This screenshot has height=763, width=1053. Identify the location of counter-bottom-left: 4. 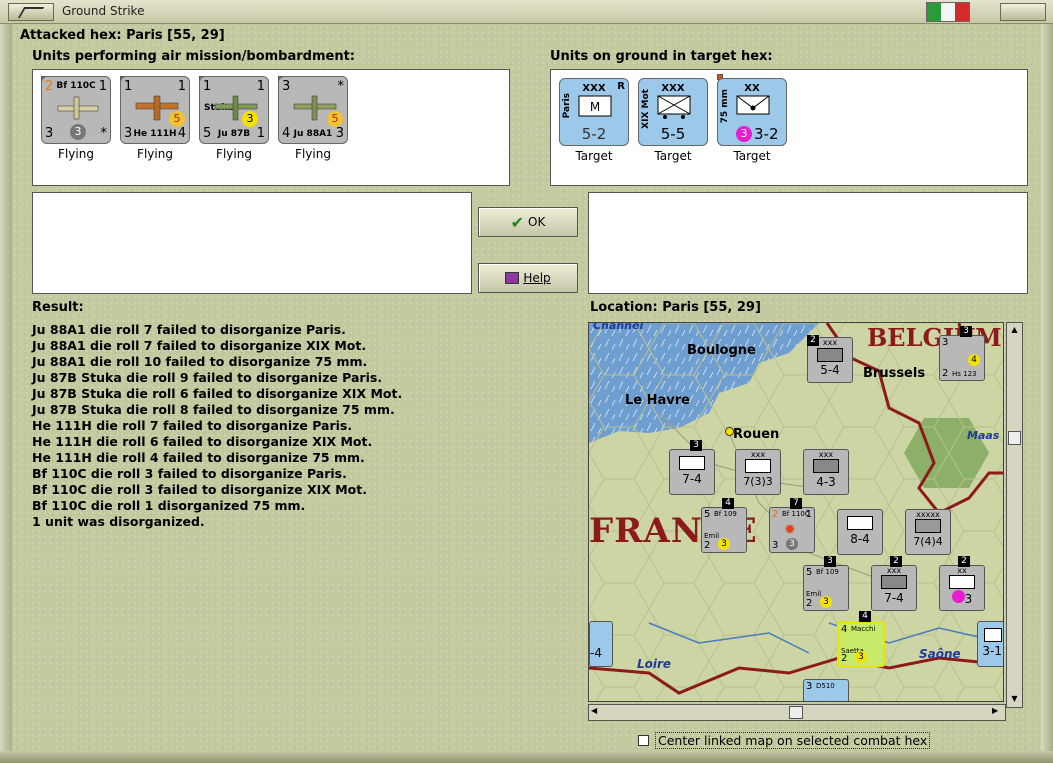
(286, 133).